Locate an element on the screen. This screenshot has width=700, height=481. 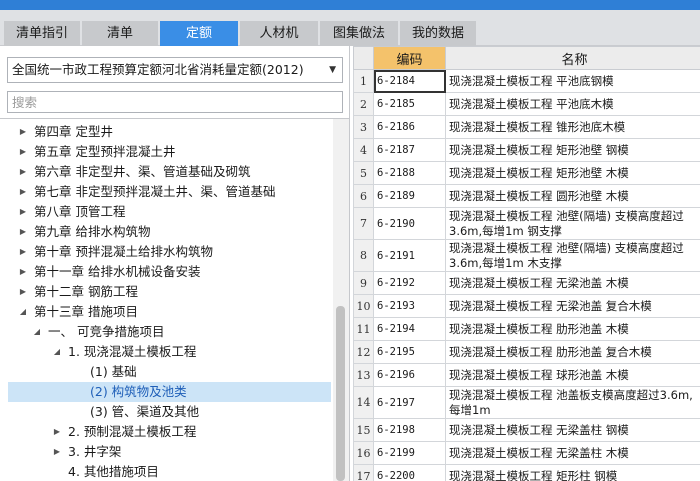
chevron-down-icon: ▼ is located at coordinates (332, 70).